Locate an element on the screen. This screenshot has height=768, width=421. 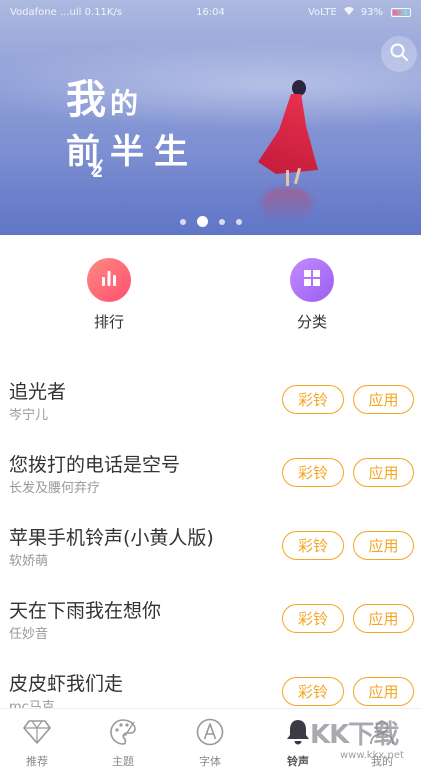
song-title: 追光者 is located at coordinates (38, 392).